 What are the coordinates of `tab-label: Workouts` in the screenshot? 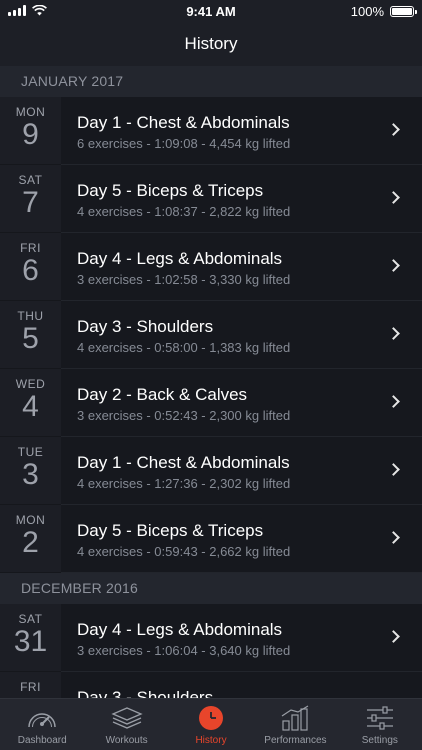 It's located at (126, 740).